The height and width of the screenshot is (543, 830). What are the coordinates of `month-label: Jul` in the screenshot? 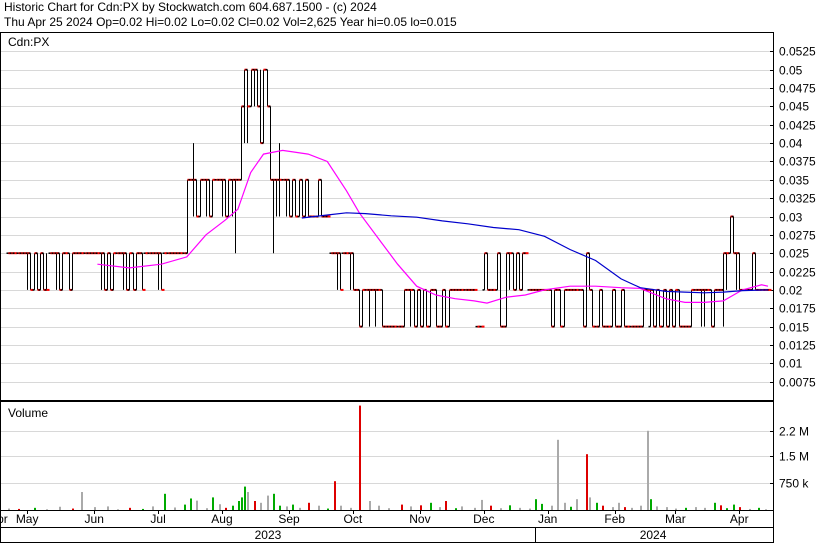 It's located at (157, 519).